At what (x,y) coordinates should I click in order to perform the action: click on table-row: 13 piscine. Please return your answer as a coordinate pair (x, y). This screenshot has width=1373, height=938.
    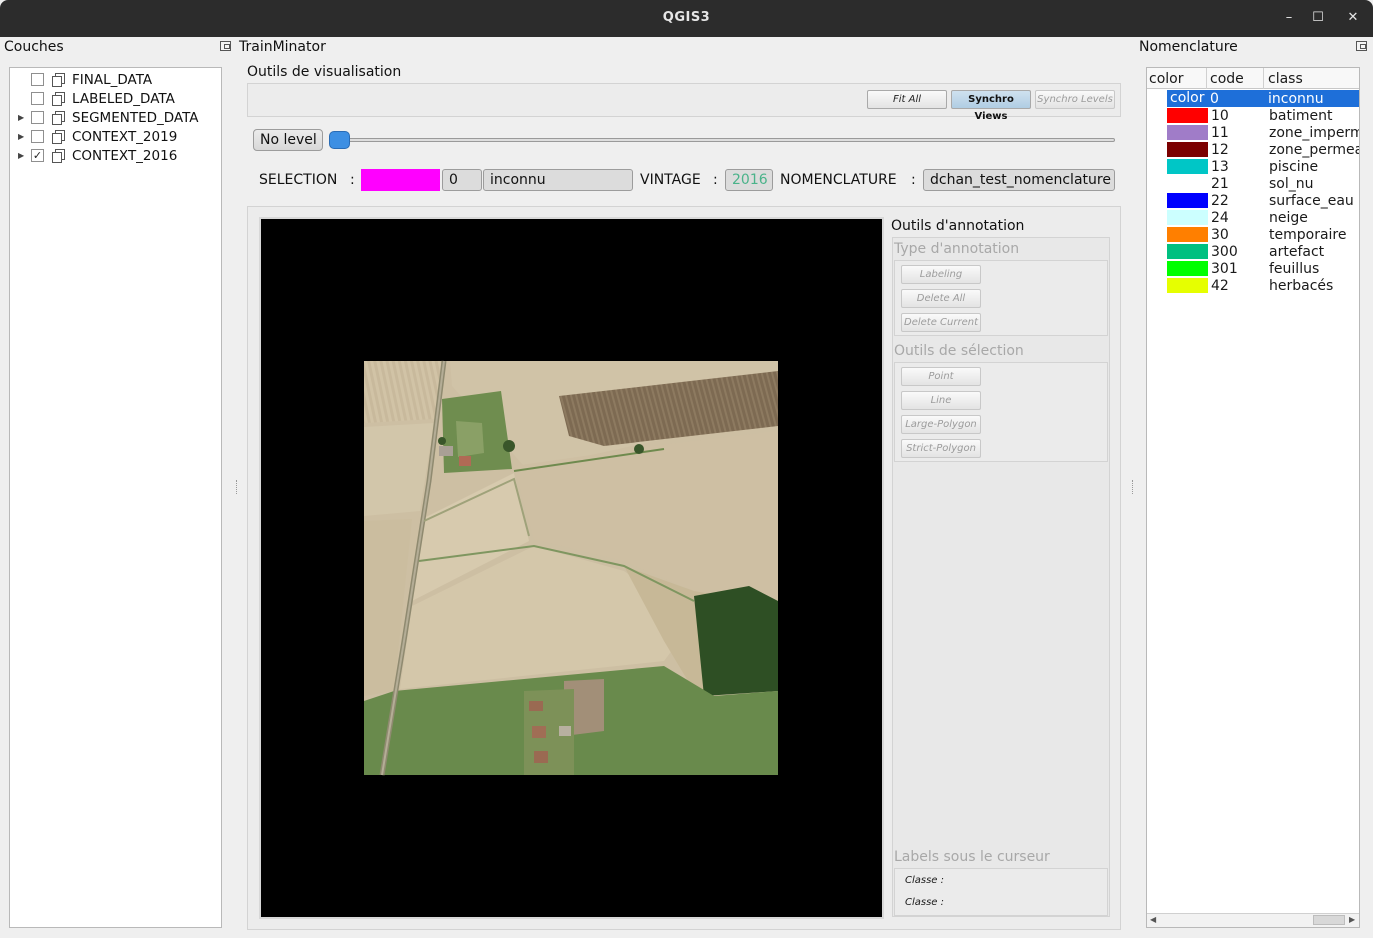
    Looking at the image, I should click on (1253, 166).